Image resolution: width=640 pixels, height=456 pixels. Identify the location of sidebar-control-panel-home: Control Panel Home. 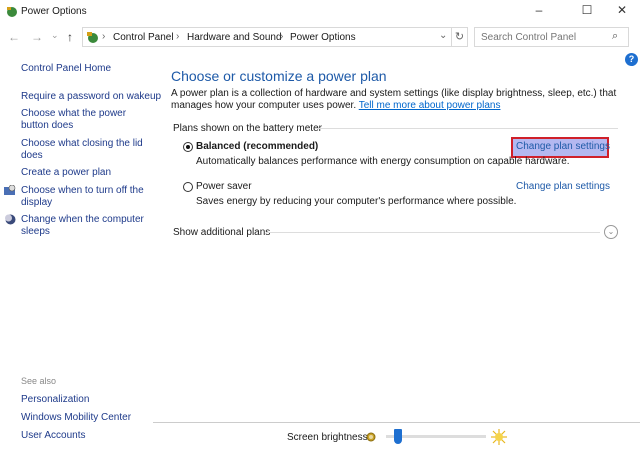
(66, 69).